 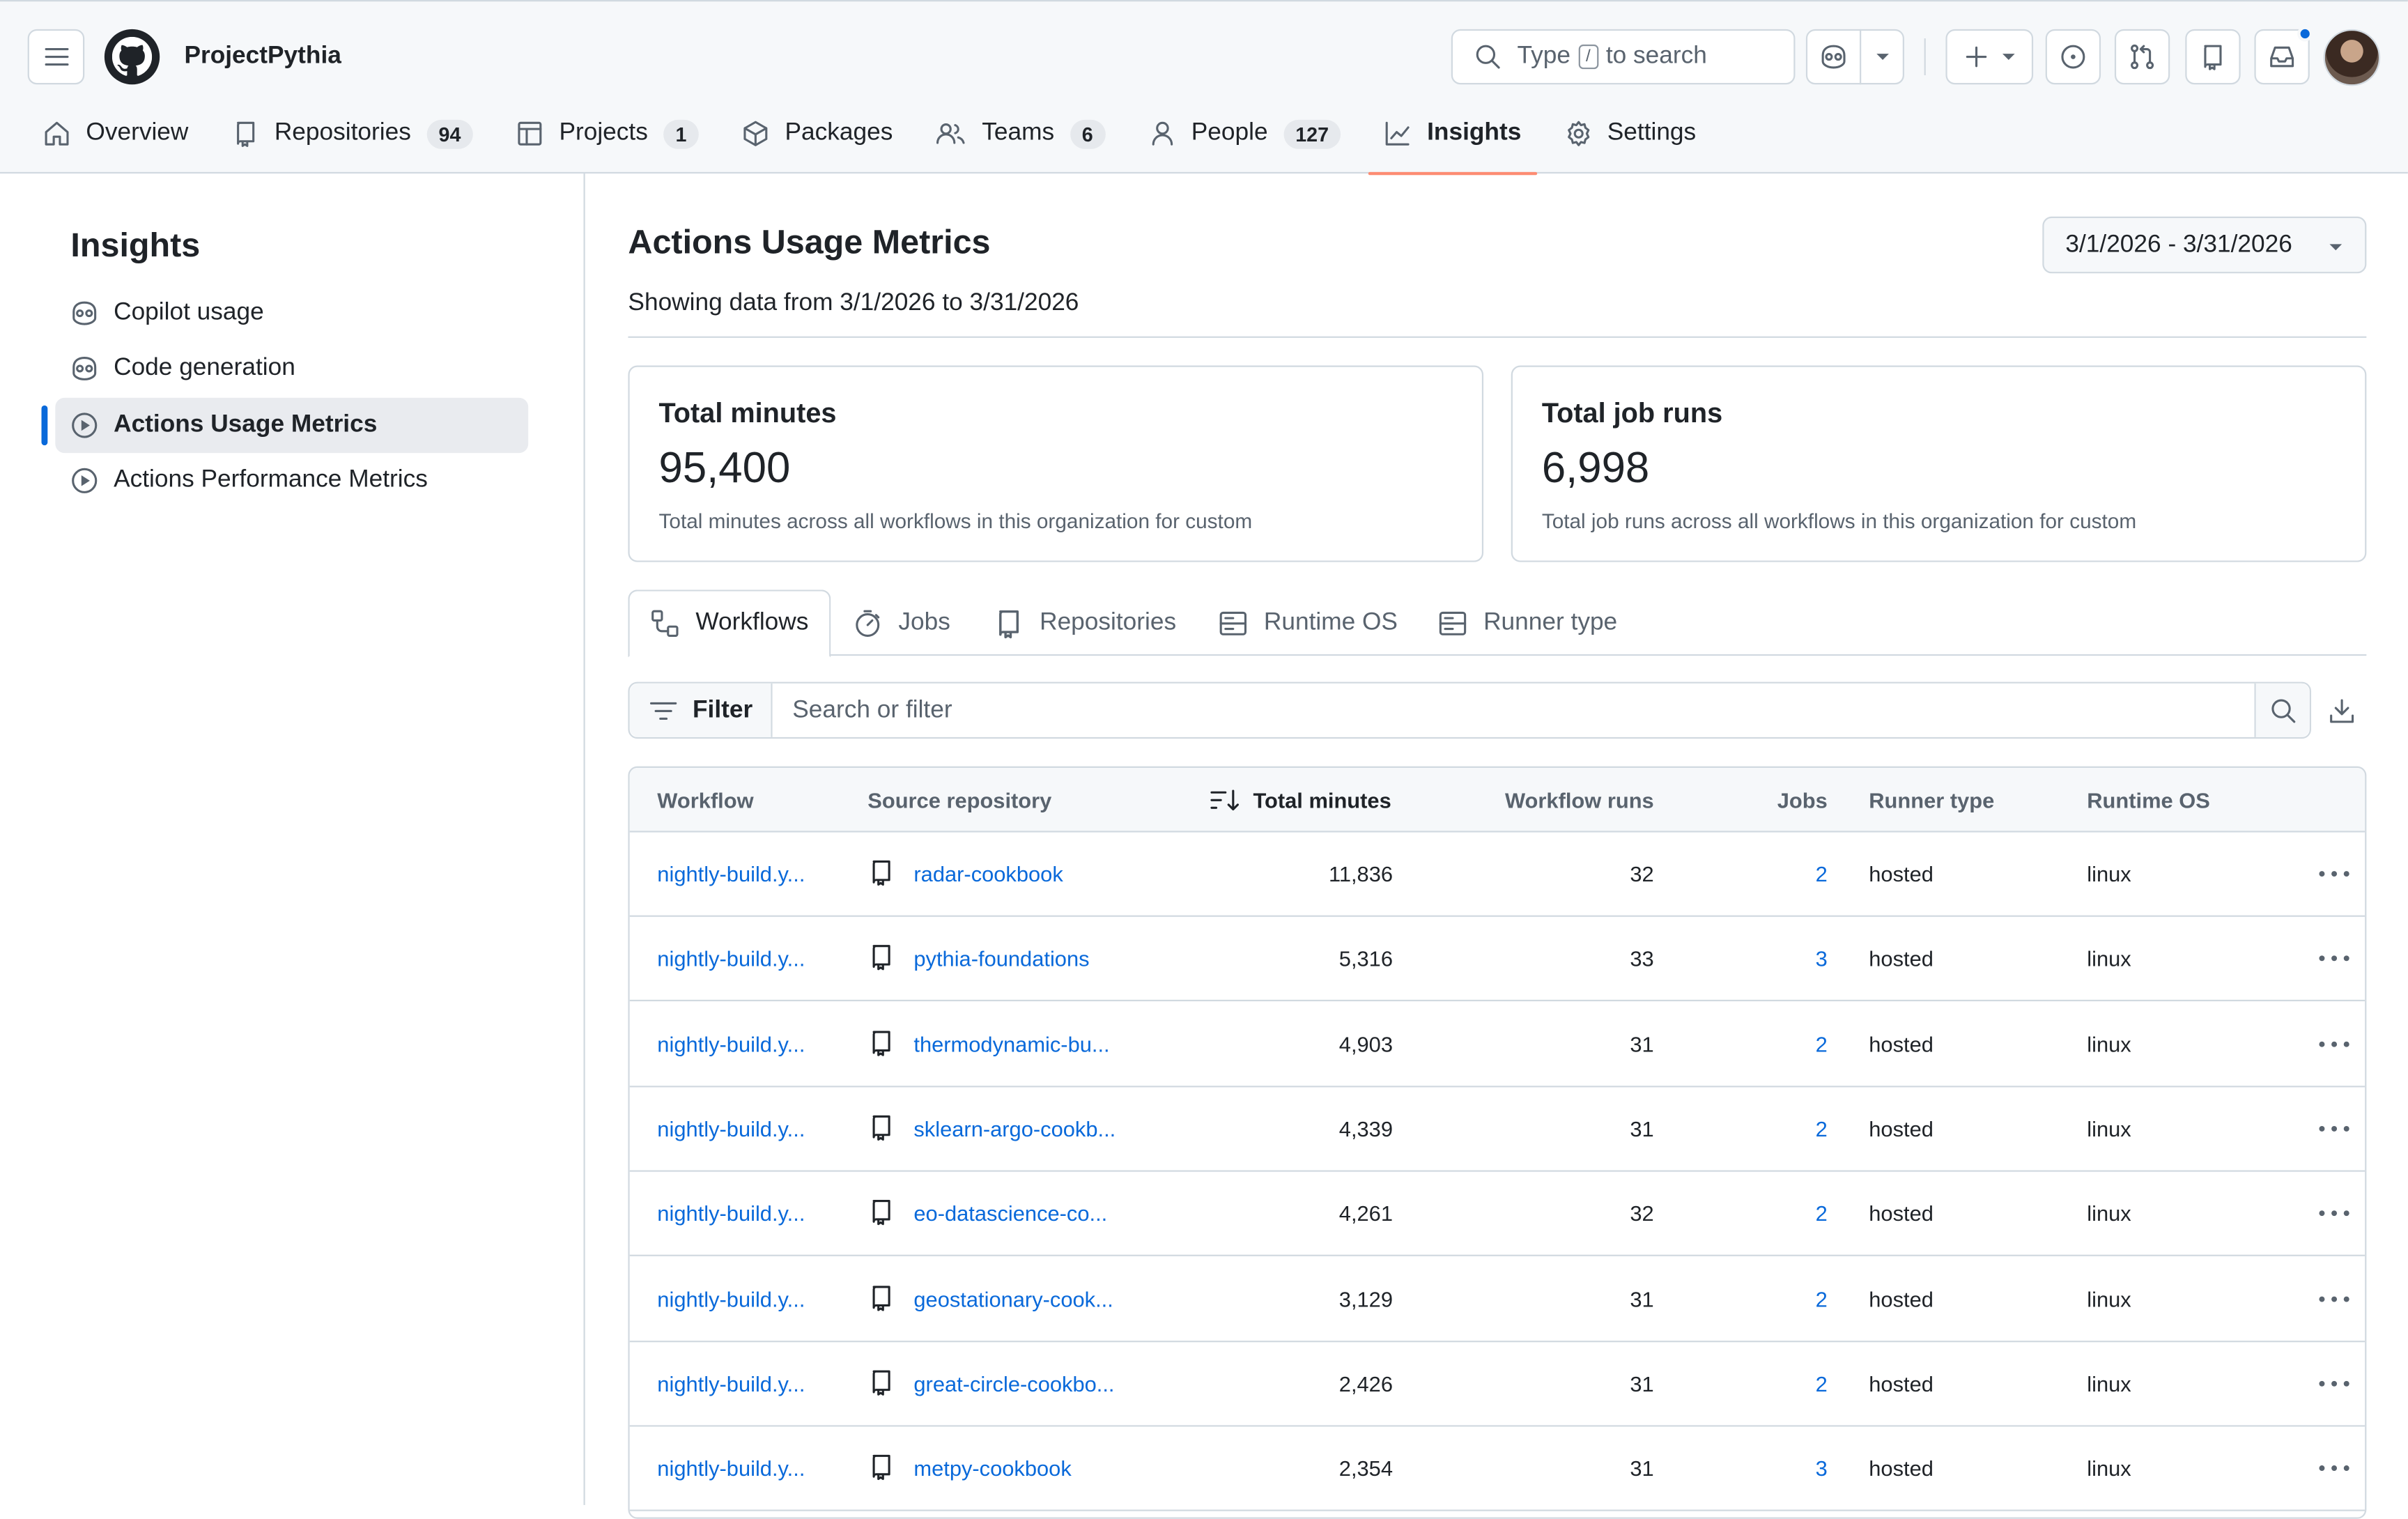 I want to click on filter-button: Filter, so click(x=701, y=710).